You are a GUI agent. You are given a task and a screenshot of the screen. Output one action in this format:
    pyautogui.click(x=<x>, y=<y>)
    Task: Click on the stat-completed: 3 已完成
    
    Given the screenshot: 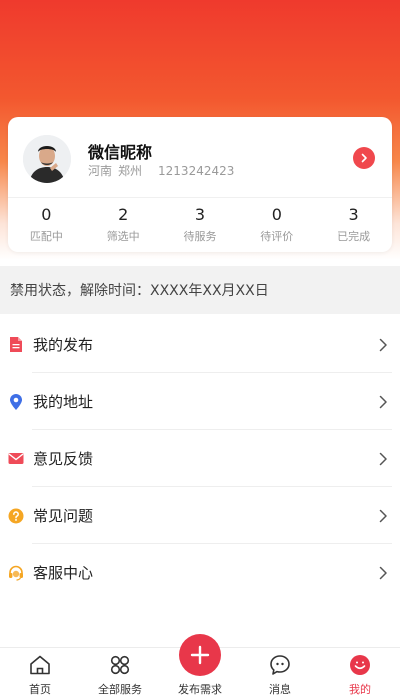 What is the action you would take?
    pyautogui.click(x=353, y=222)
    